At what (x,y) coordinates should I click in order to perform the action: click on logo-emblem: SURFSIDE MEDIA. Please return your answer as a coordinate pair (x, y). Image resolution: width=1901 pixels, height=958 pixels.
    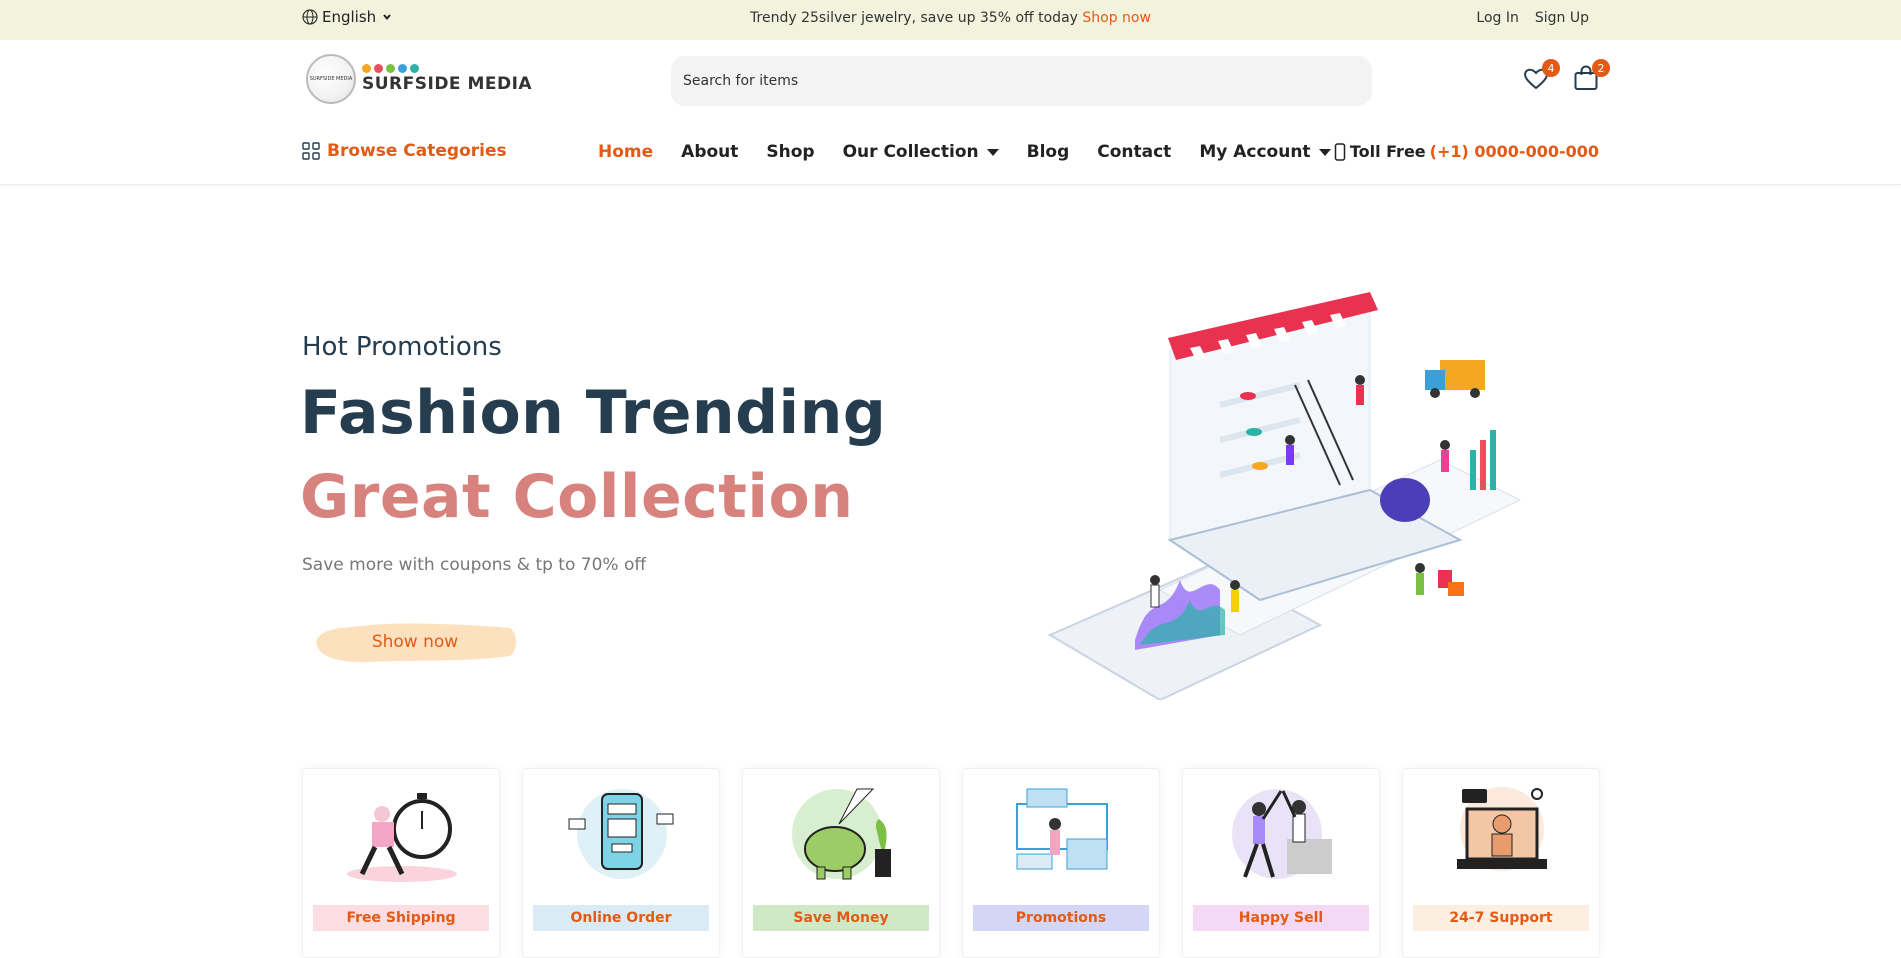
    Looking at the image, I should click on (331, 79).